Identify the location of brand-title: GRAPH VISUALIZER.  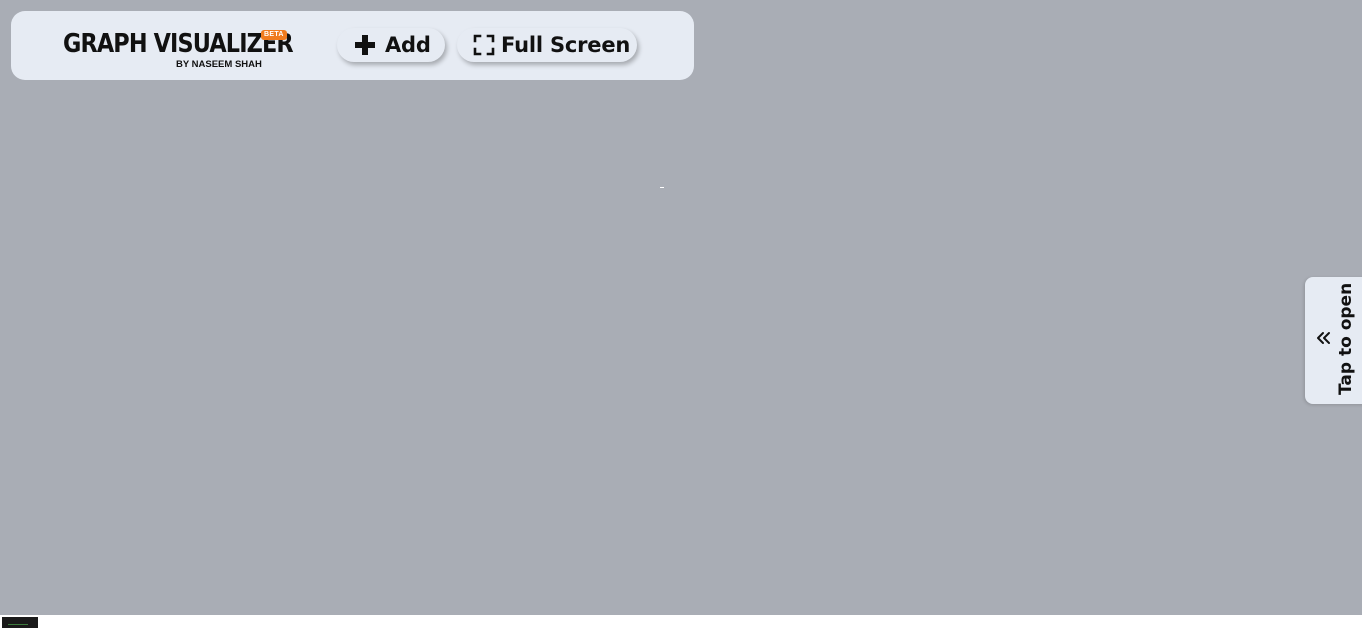
(178, 44).